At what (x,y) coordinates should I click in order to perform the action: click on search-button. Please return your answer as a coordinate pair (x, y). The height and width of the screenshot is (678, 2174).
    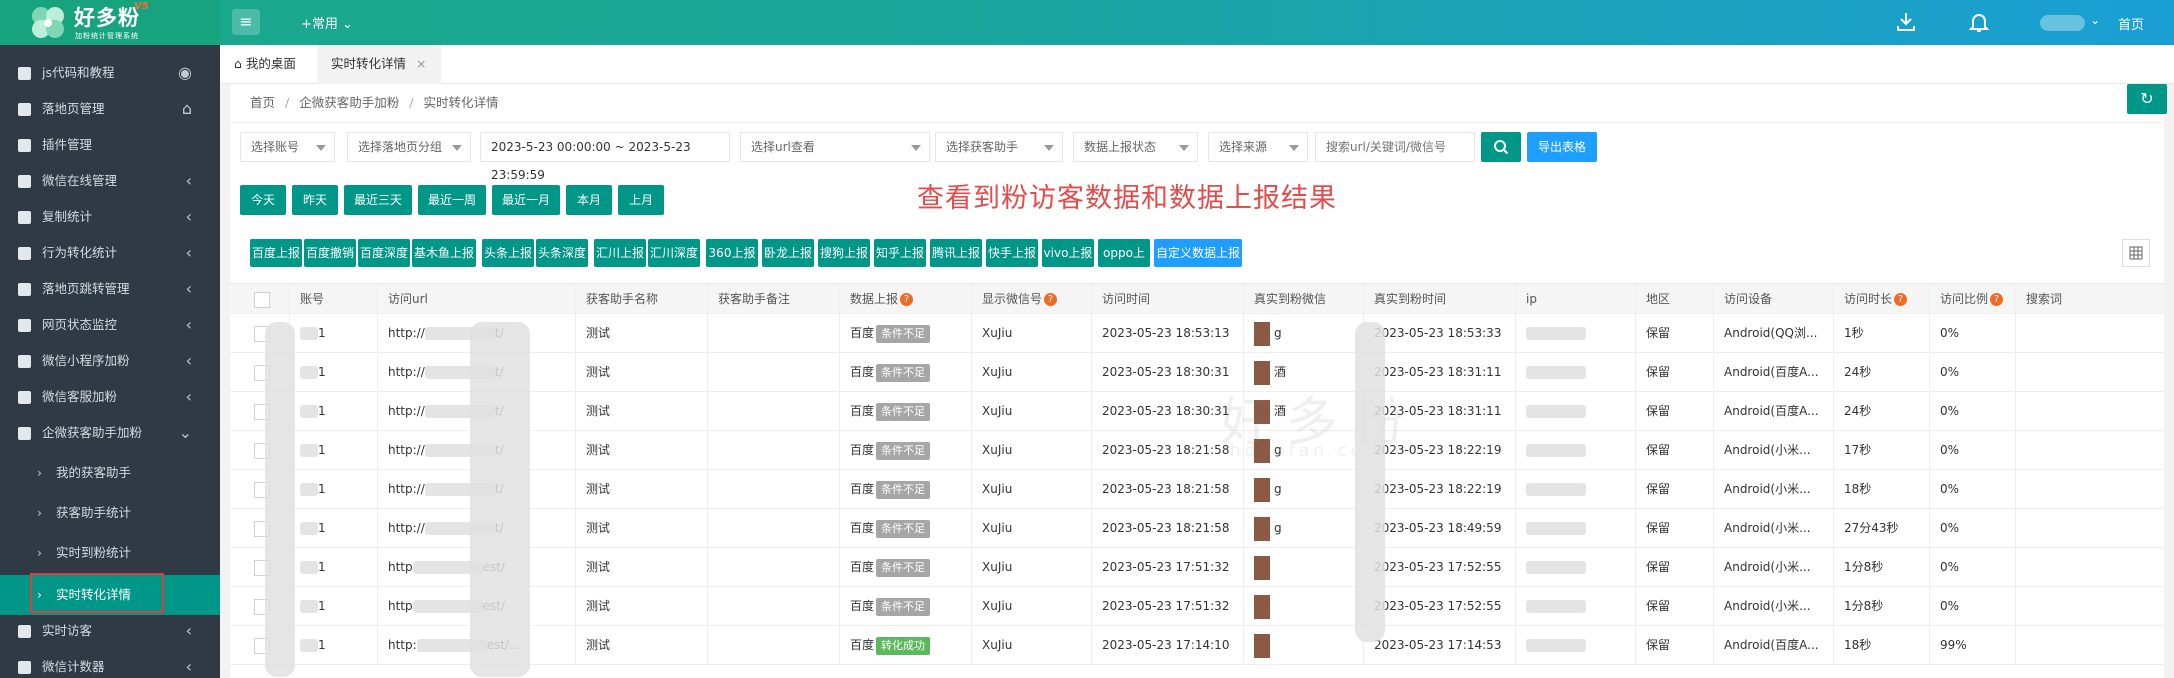
    Looking at the image, I should click on (1501, 147).